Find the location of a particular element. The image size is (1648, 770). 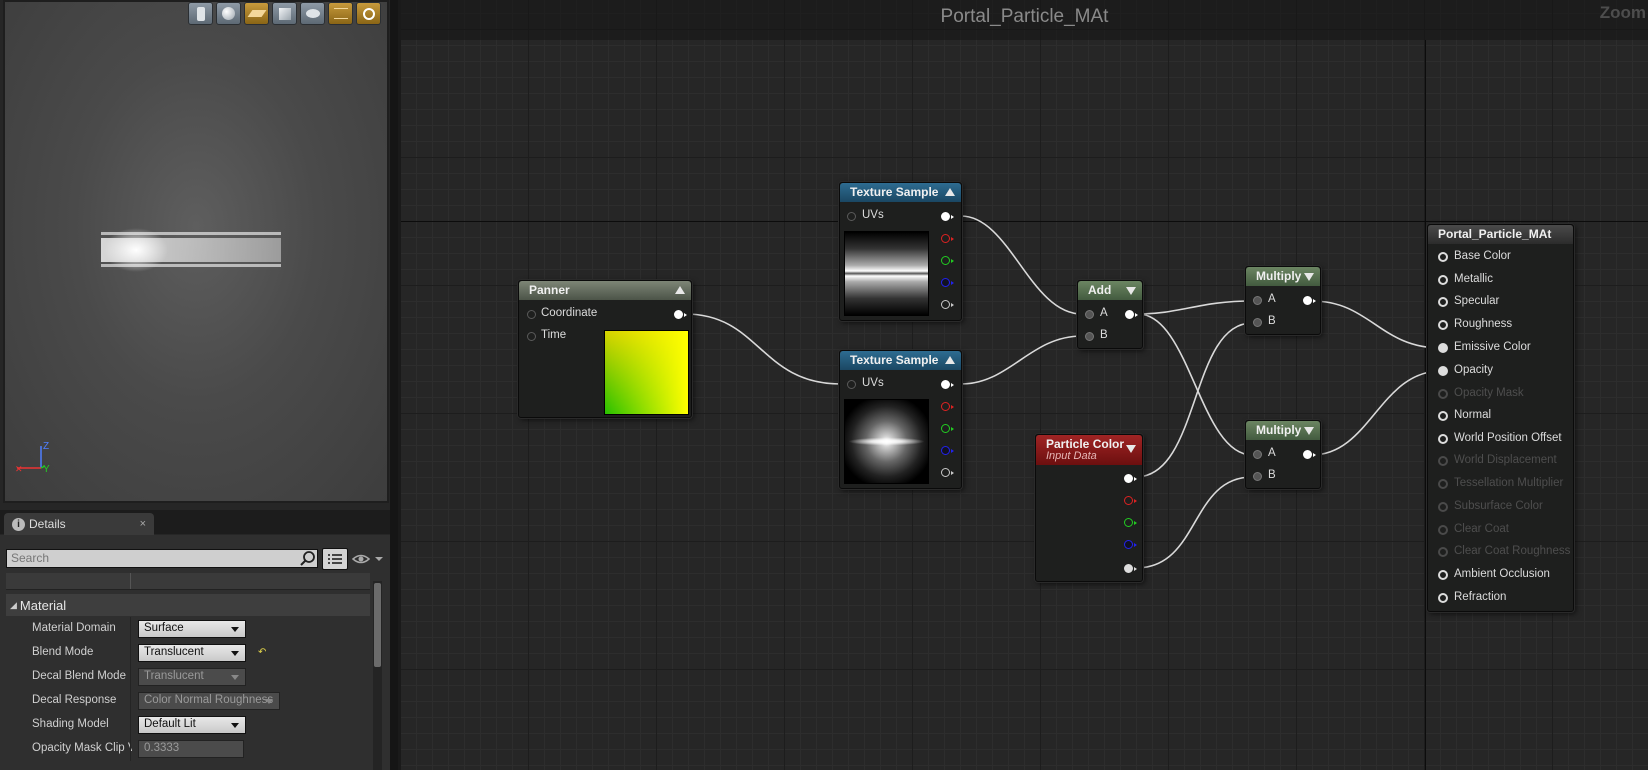

input-pin-time is located at coordinates (531, 336).